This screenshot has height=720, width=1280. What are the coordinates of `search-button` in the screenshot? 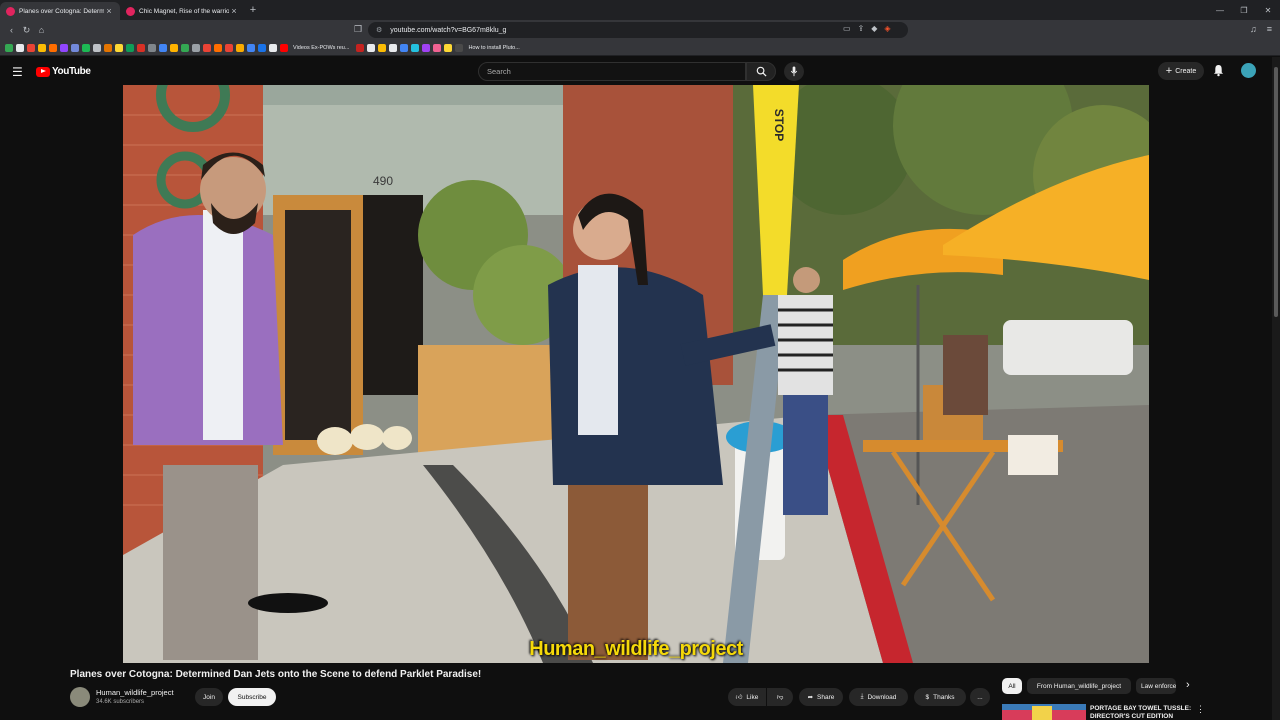 It's located at (761, 71).